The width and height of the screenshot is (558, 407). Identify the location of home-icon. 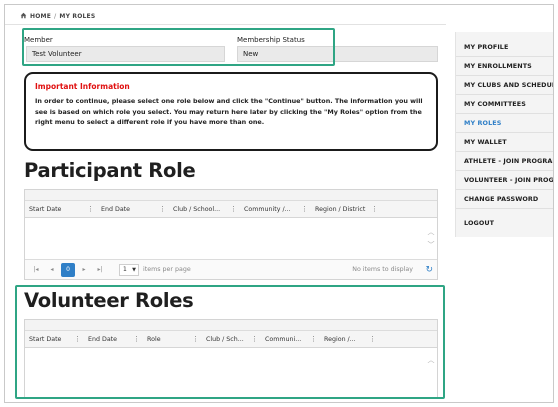
(23, 16).